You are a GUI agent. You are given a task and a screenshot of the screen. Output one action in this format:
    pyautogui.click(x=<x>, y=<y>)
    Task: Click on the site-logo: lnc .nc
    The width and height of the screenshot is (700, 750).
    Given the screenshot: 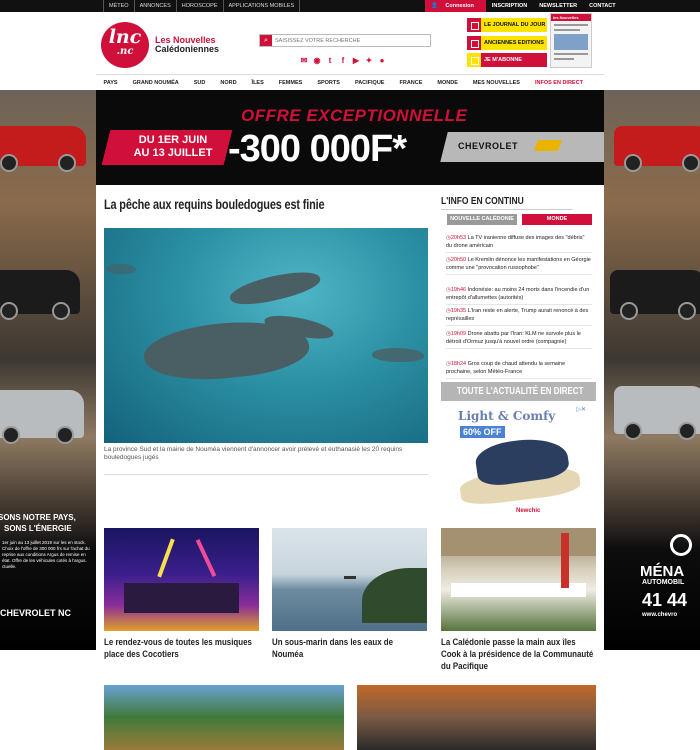 What is the action you would take?
    pyautogui.click(x=125, y=45)
    